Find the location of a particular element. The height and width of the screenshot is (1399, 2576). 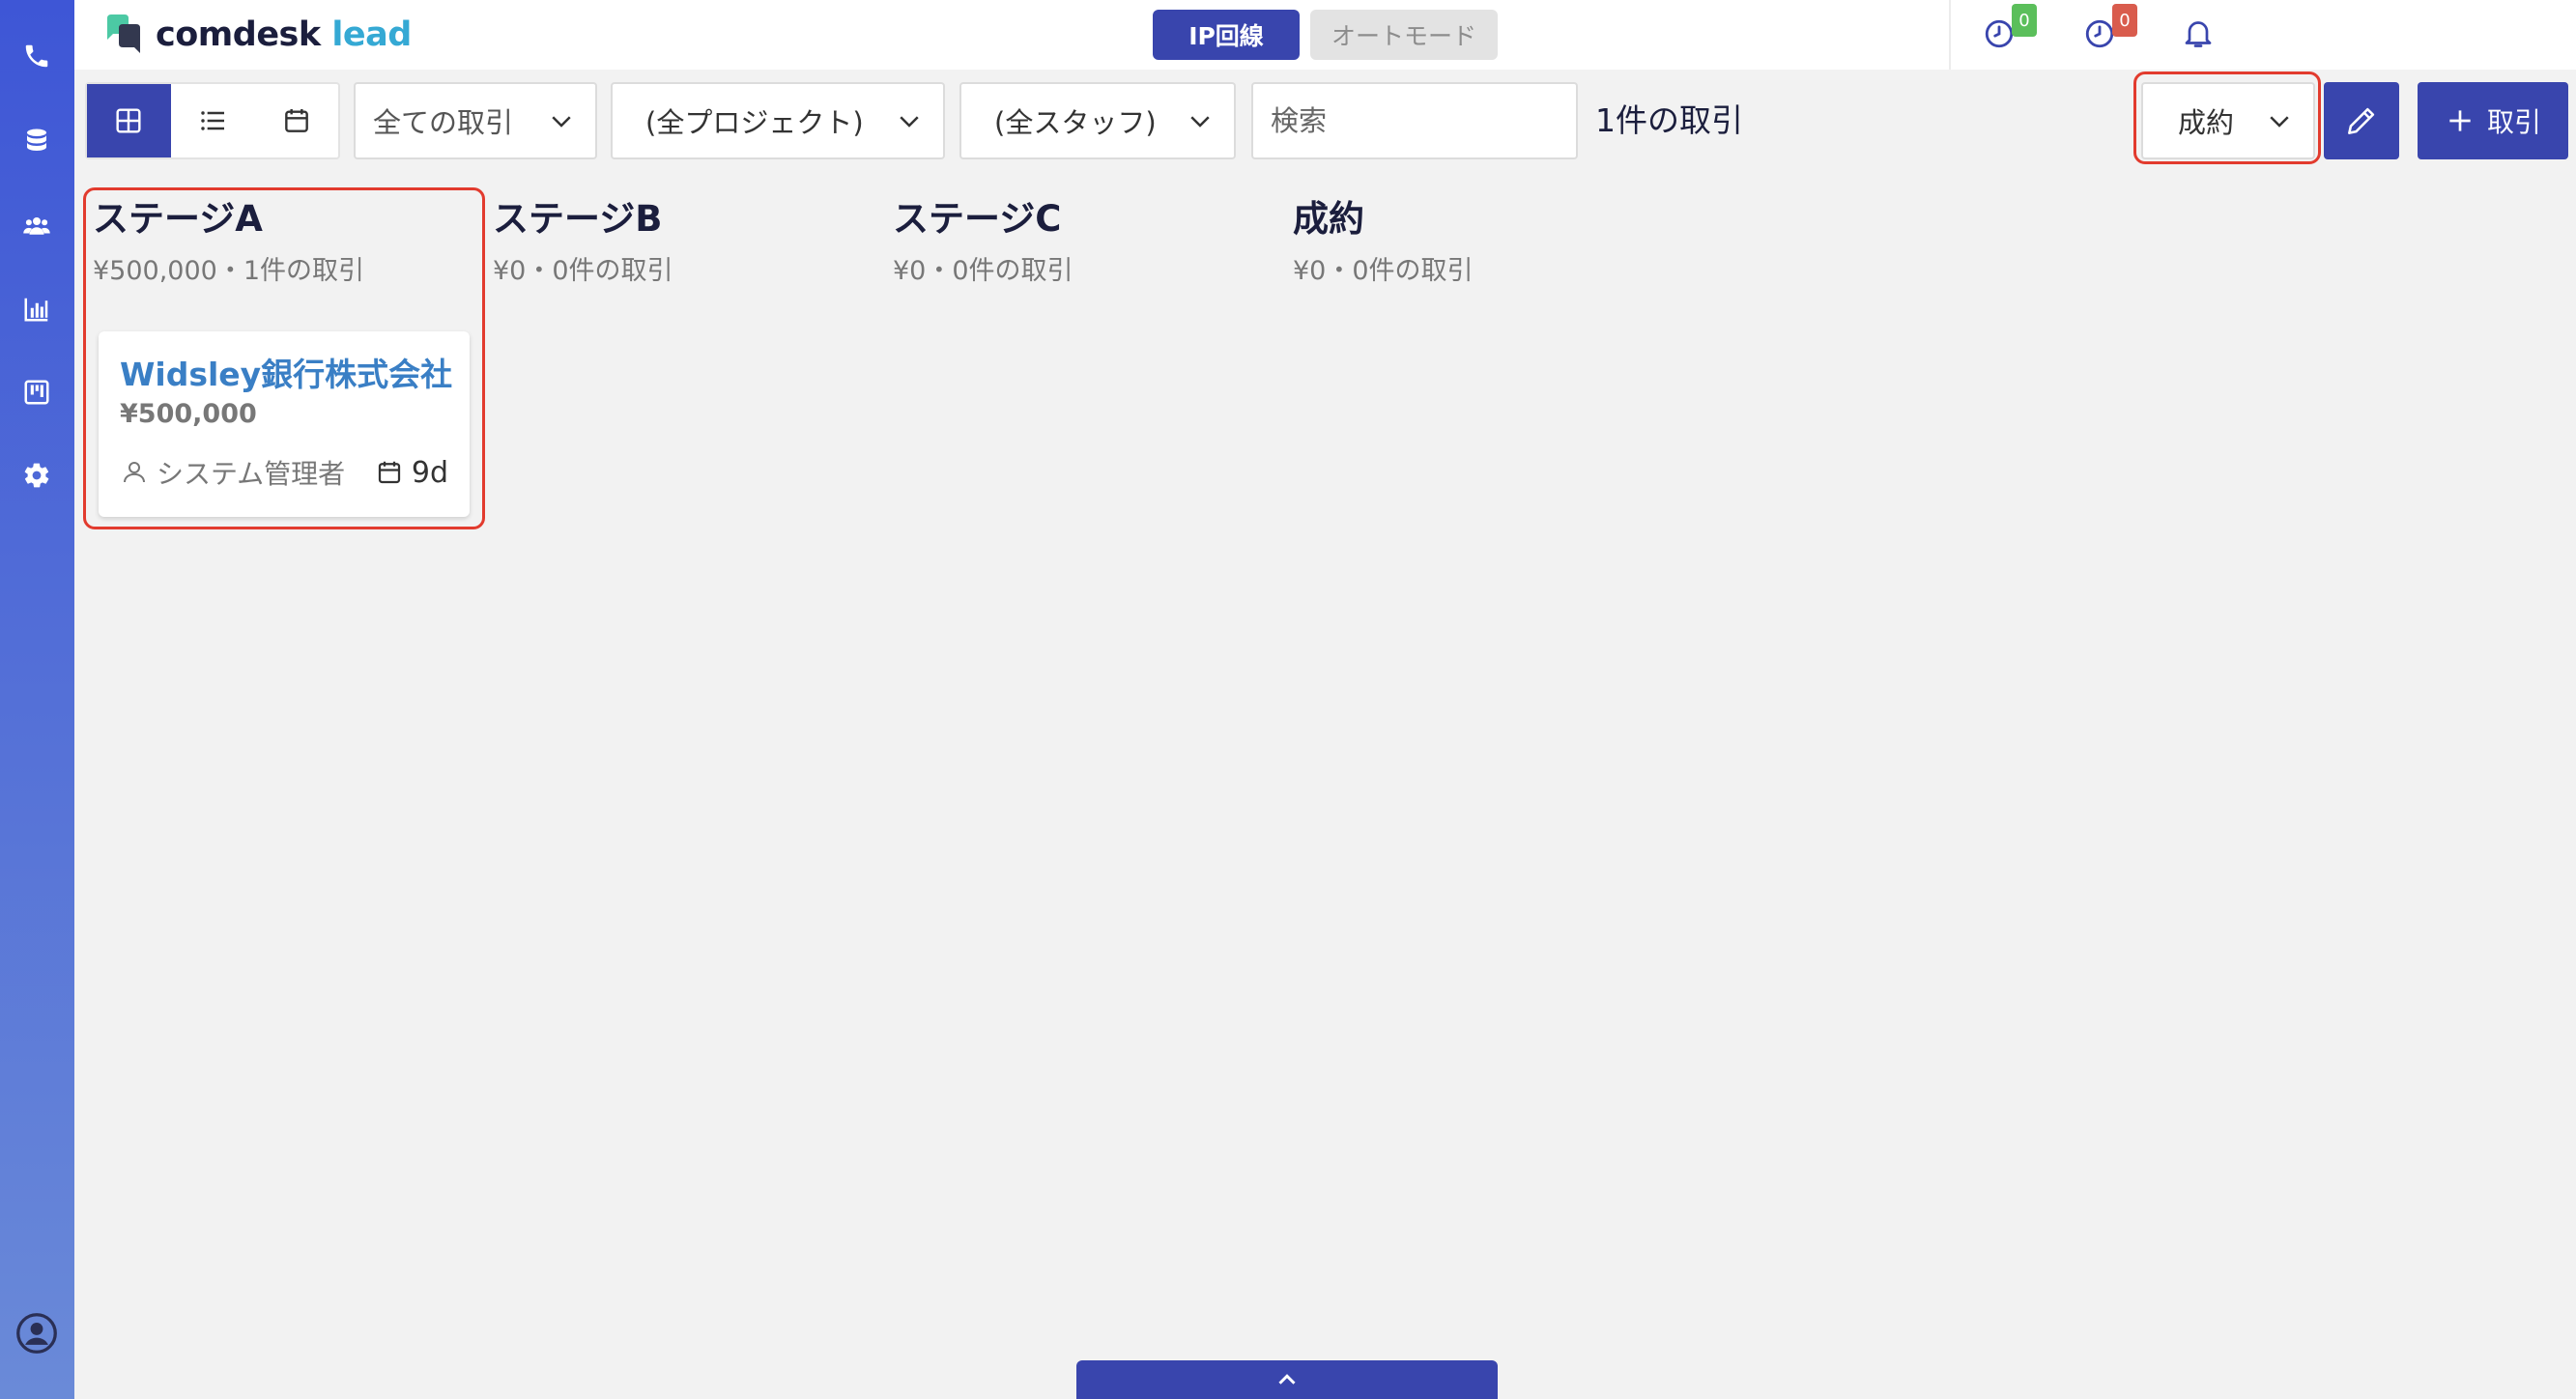

column-title: ステージB is located at coordinates (578, 219).